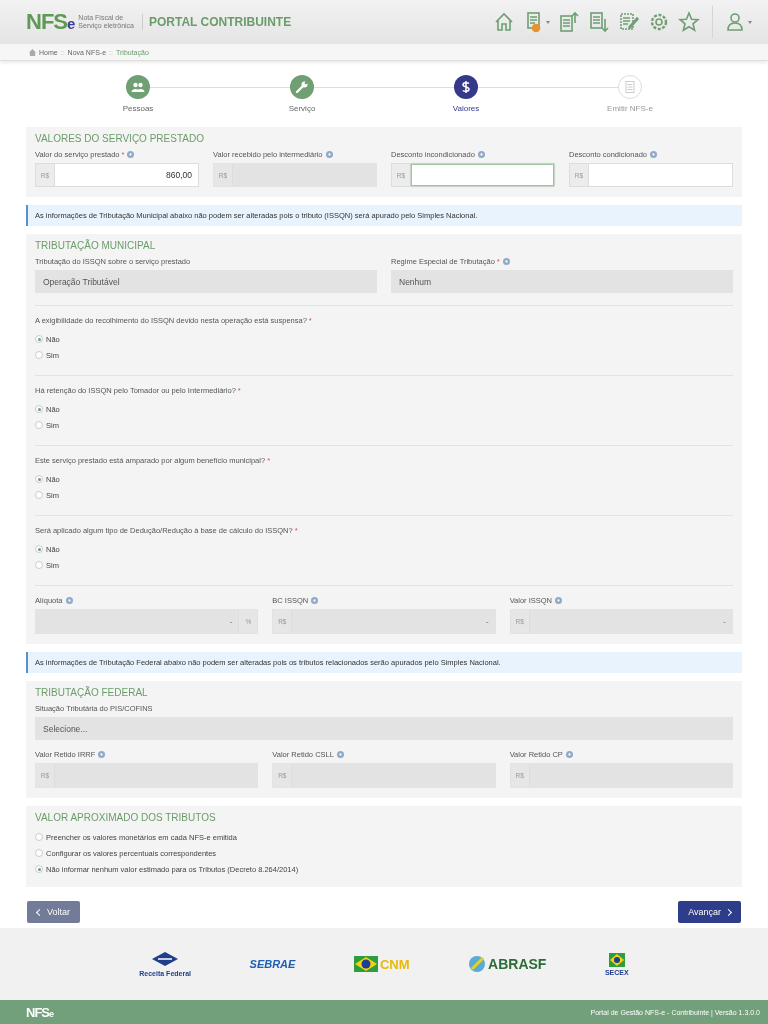 Image resolution: width=768 pixels, height=1024 pixels. I want to click on partner-logo: CNM, so click(381, 964).